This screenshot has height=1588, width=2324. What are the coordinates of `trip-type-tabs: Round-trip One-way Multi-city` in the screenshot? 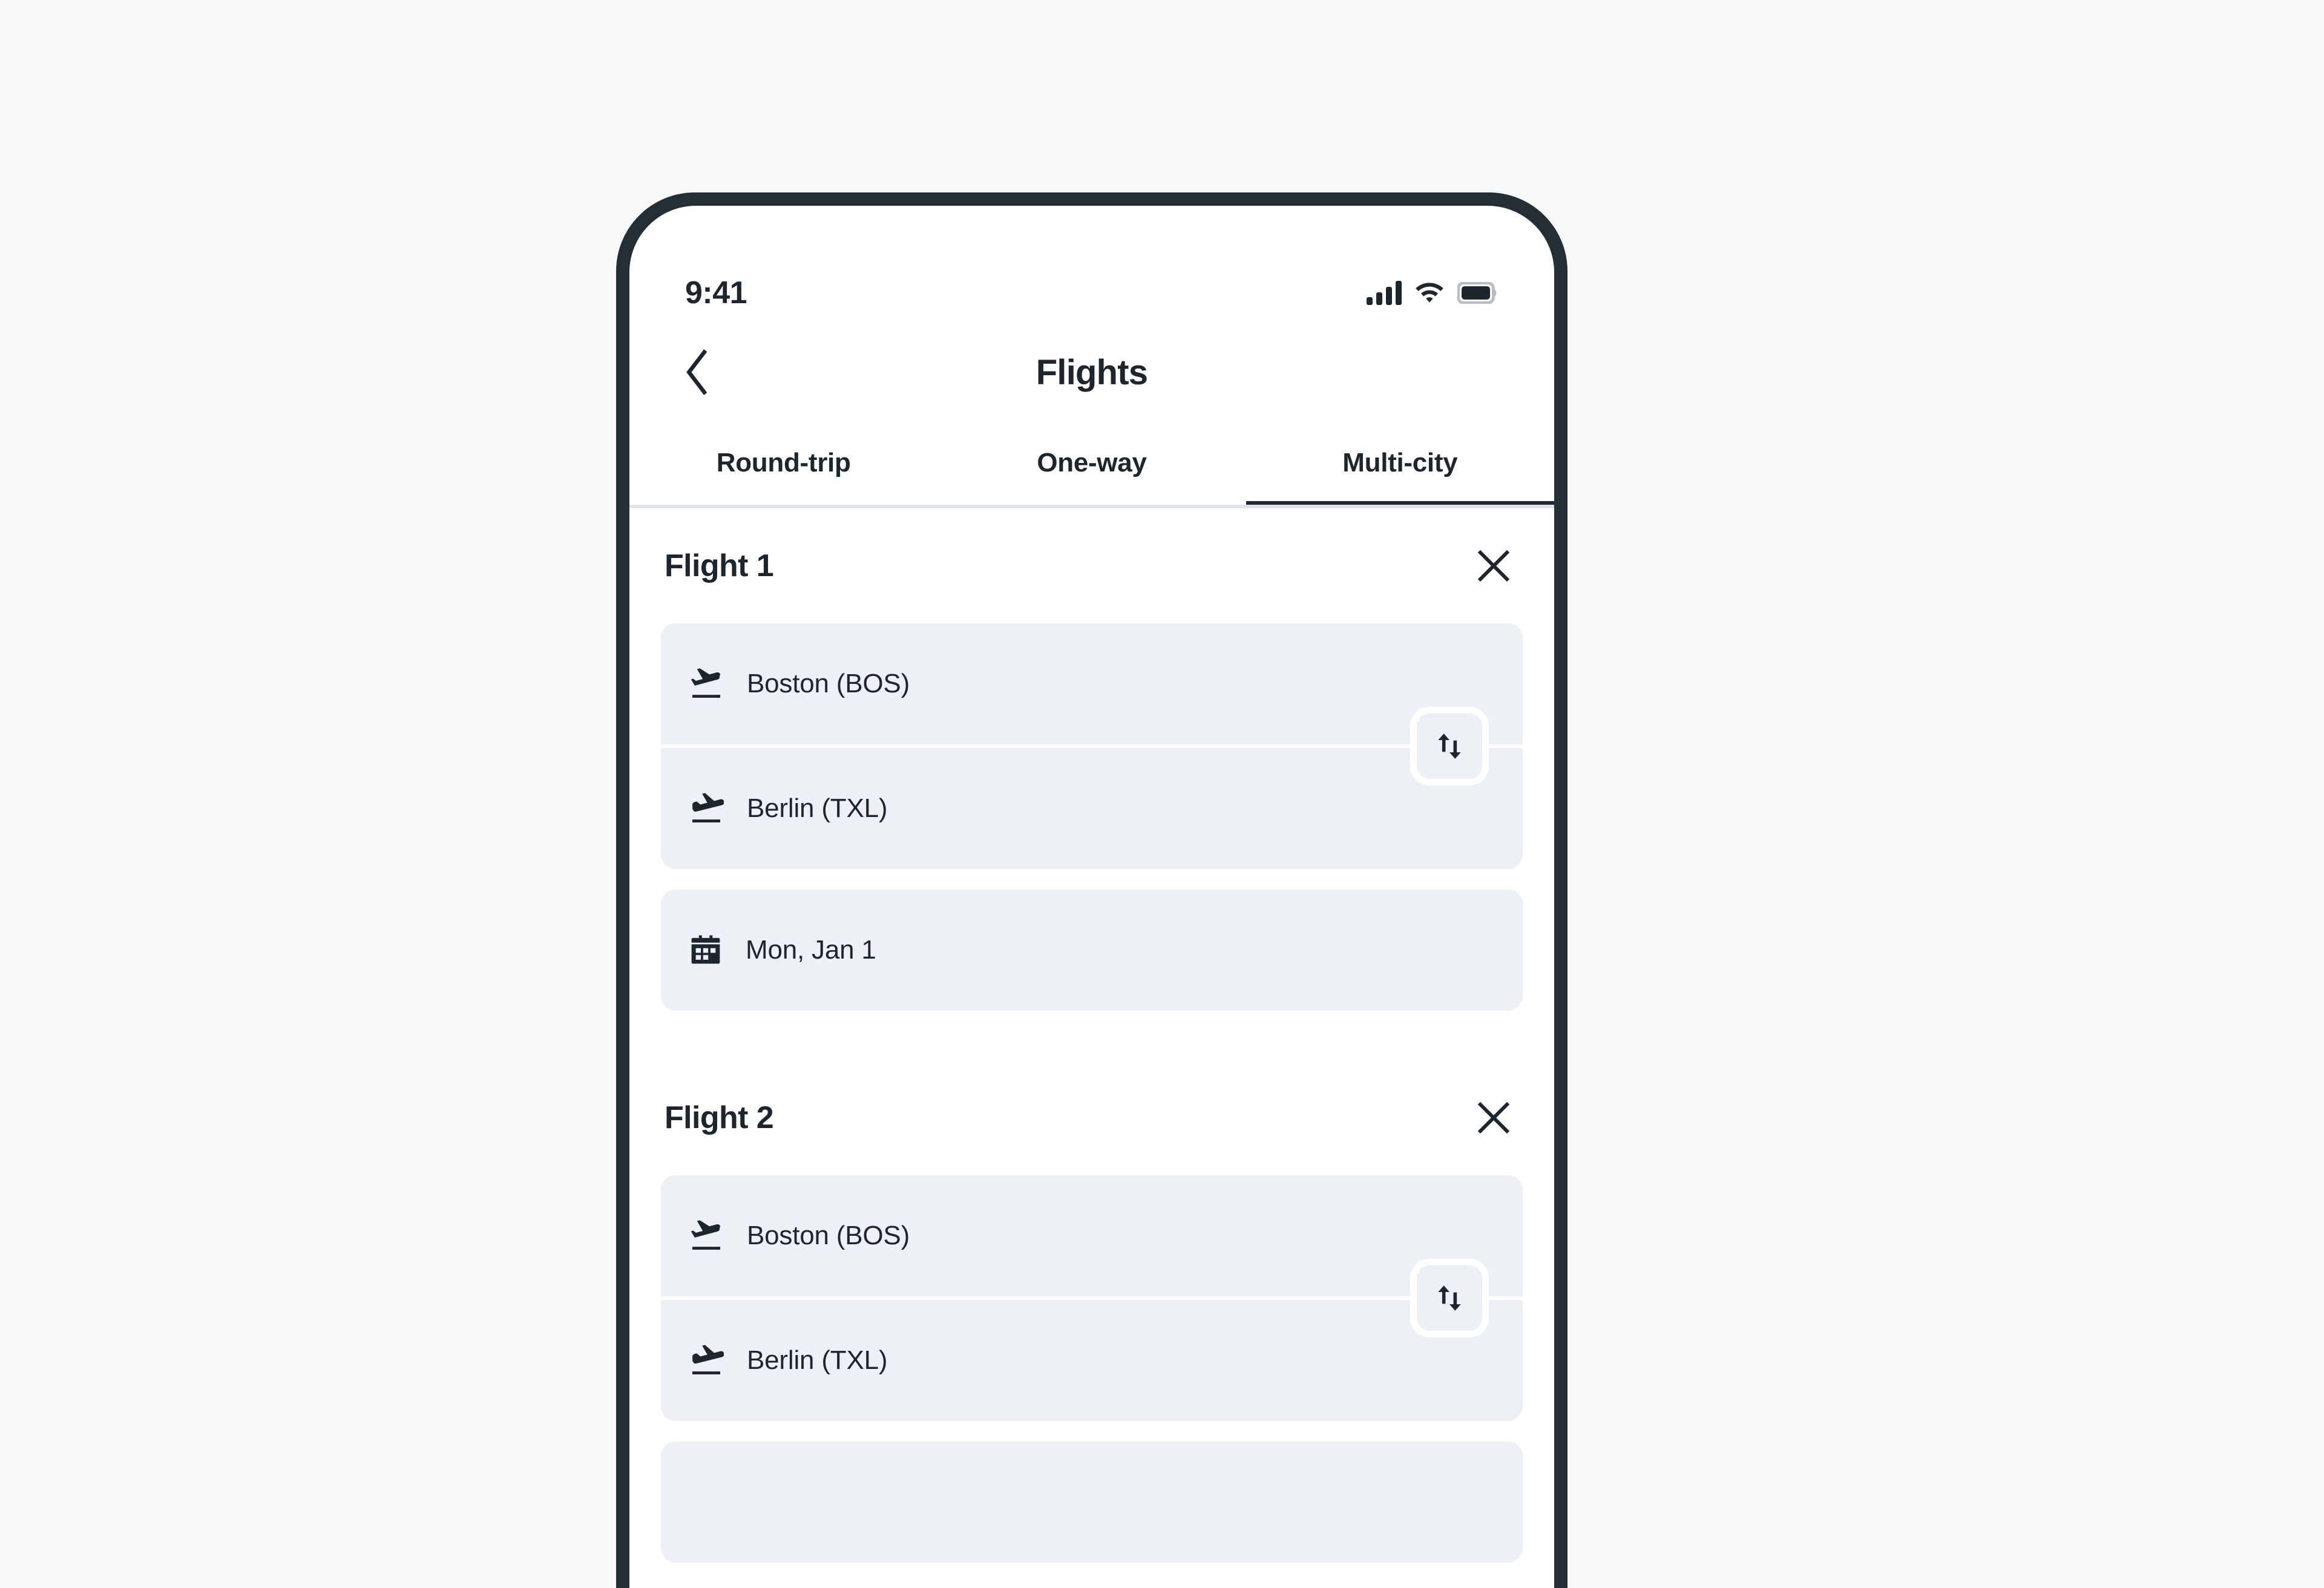 It's located at (1091, 463).